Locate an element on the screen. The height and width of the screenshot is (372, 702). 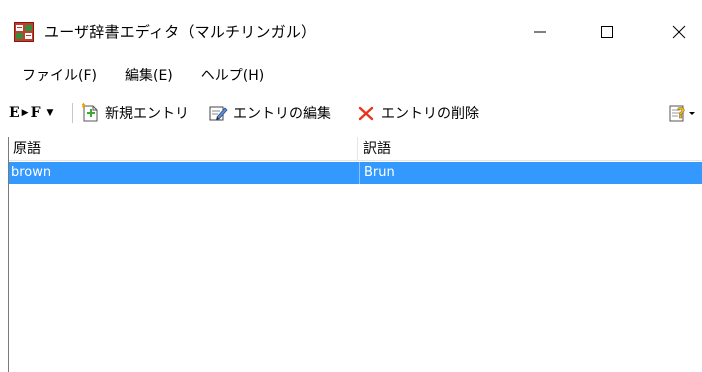
language-pair-dropdown: E ▶ F ▼ is located at coordinates (31, 113).